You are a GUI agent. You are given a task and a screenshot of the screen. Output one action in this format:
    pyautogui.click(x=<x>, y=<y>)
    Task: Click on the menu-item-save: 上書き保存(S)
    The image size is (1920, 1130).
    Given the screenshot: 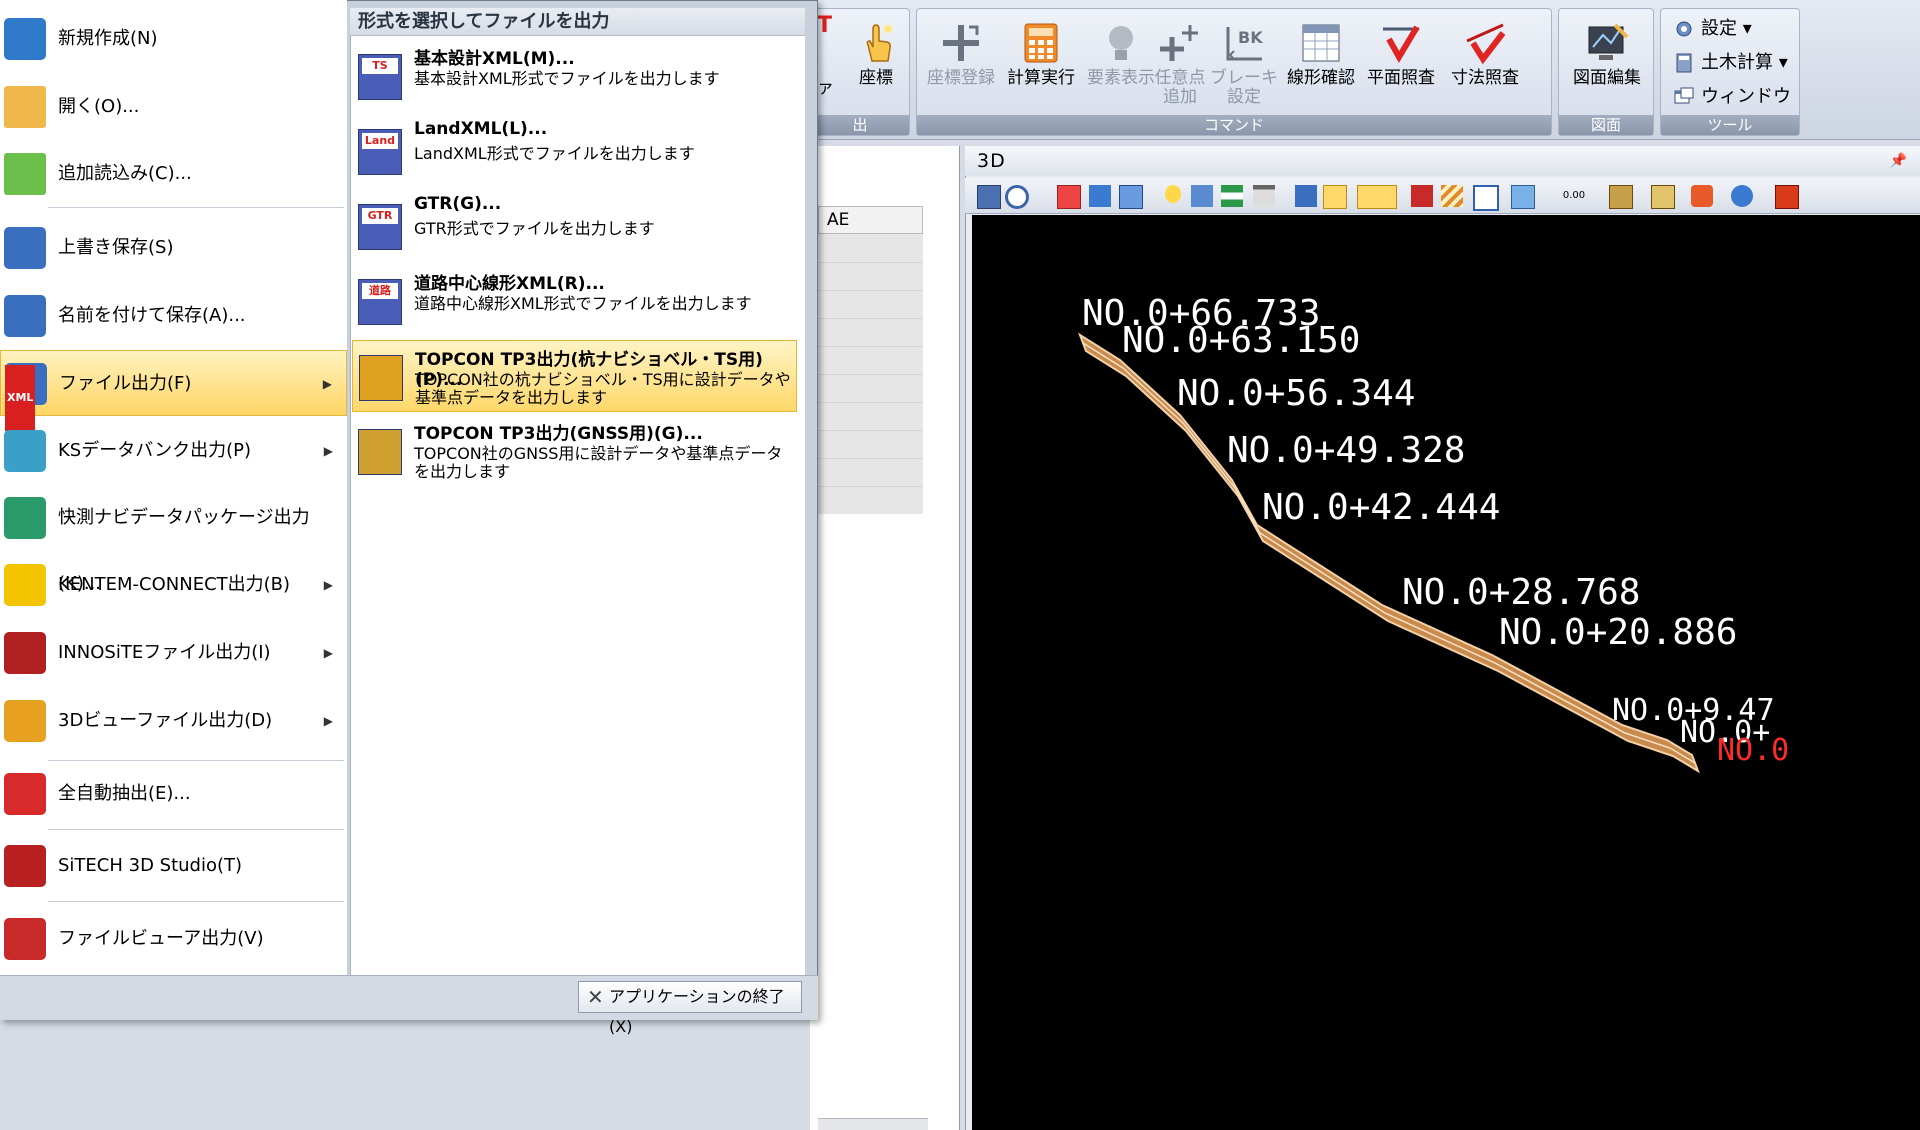 What is the action you would take?
    pyautogui.click(x=173, y=248)
    